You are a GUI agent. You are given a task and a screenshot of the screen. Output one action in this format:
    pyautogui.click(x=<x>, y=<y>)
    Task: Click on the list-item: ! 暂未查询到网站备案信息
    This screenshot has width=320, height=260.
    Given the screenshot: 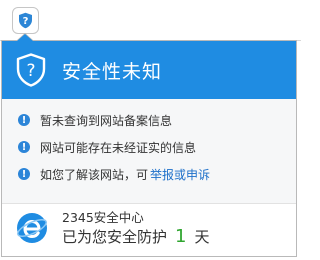 What is the action you would take?
    pyautogui.click(x=95, y=120)
    